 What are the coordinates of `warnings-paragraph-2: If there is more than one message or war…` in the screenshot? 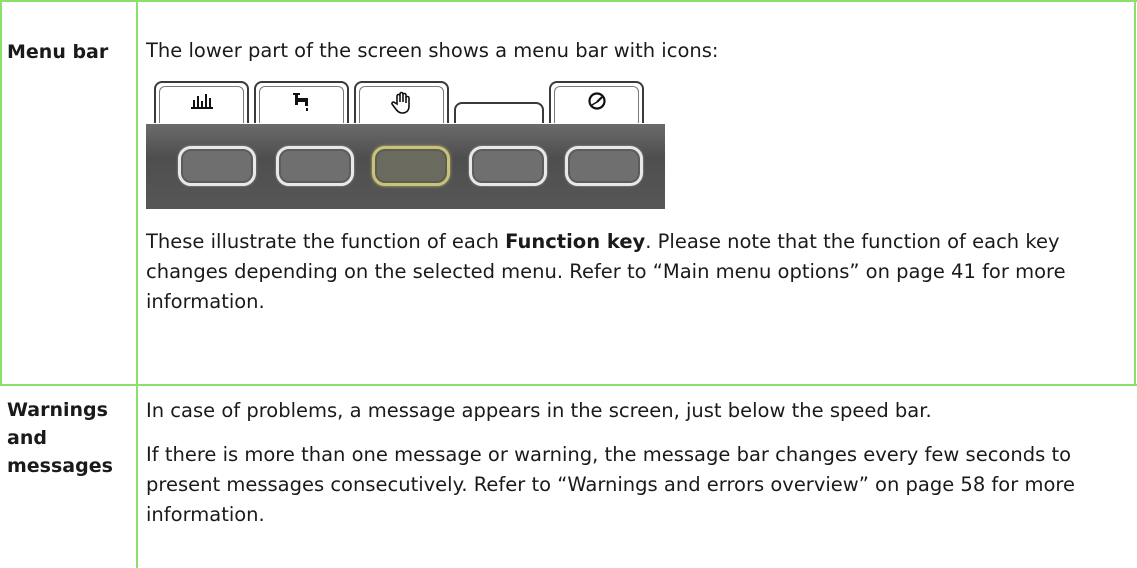 It's located at (610, 484).